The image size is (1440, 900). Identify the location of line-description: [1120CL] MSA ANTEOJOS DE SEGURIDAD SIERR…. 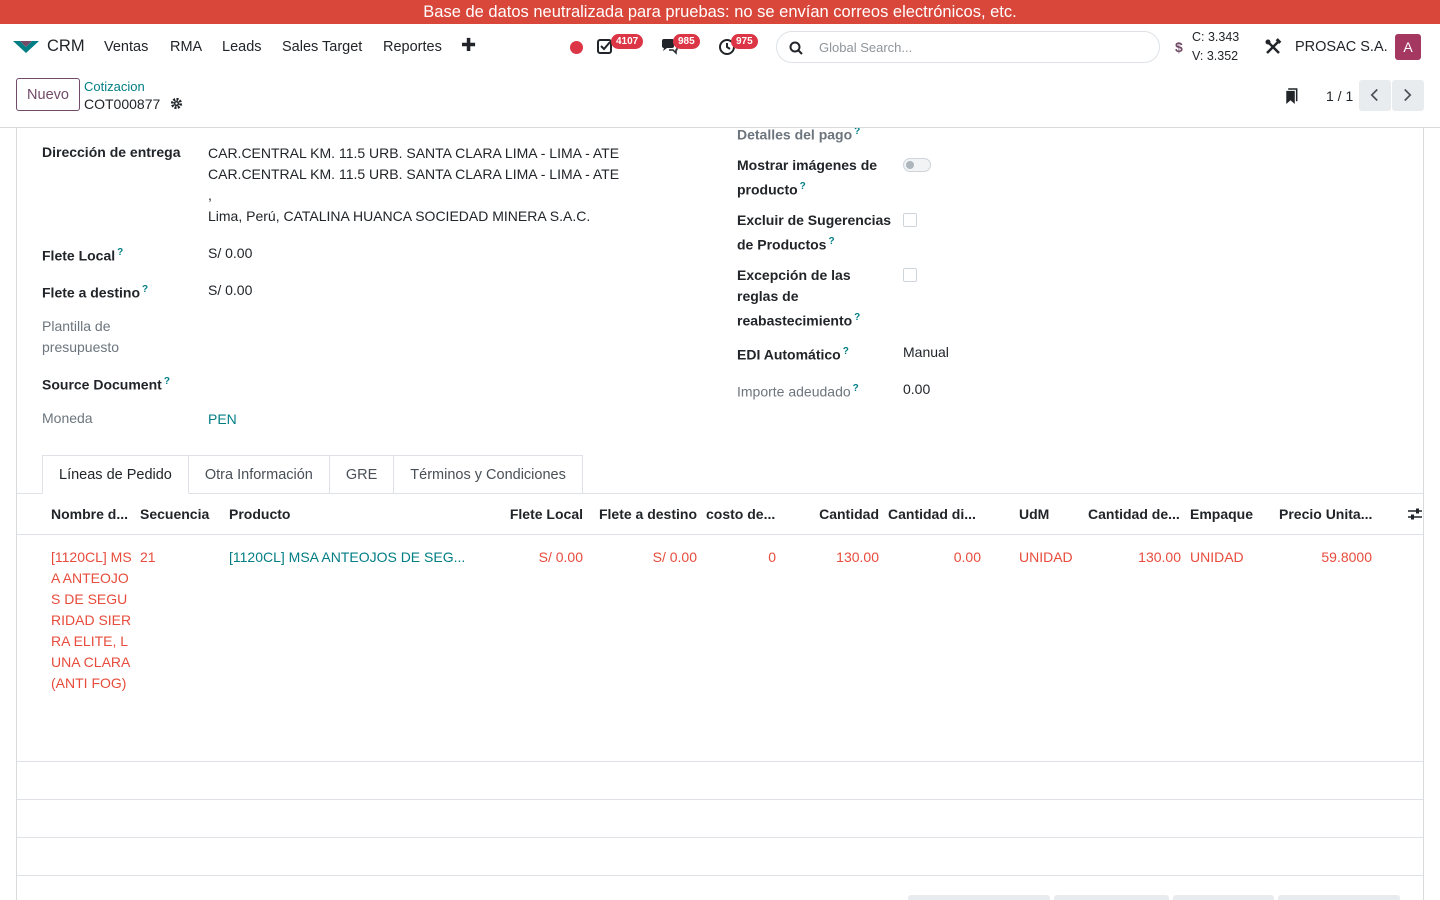
(92, 620).